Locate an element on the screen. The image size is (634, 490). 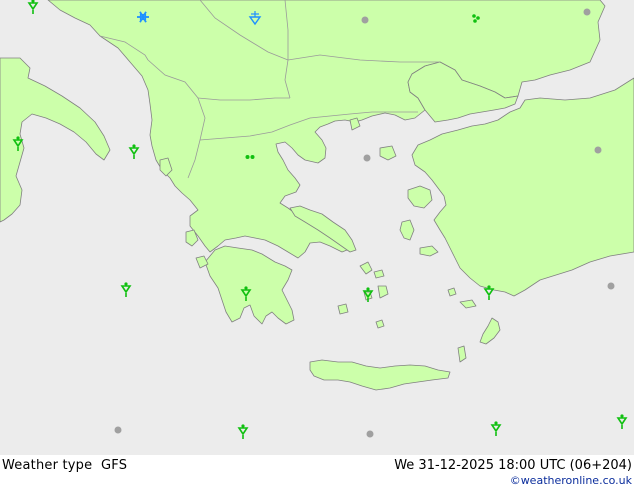
credit-link: ©weatheronline.co.uk is located at coordinates (571, 480).